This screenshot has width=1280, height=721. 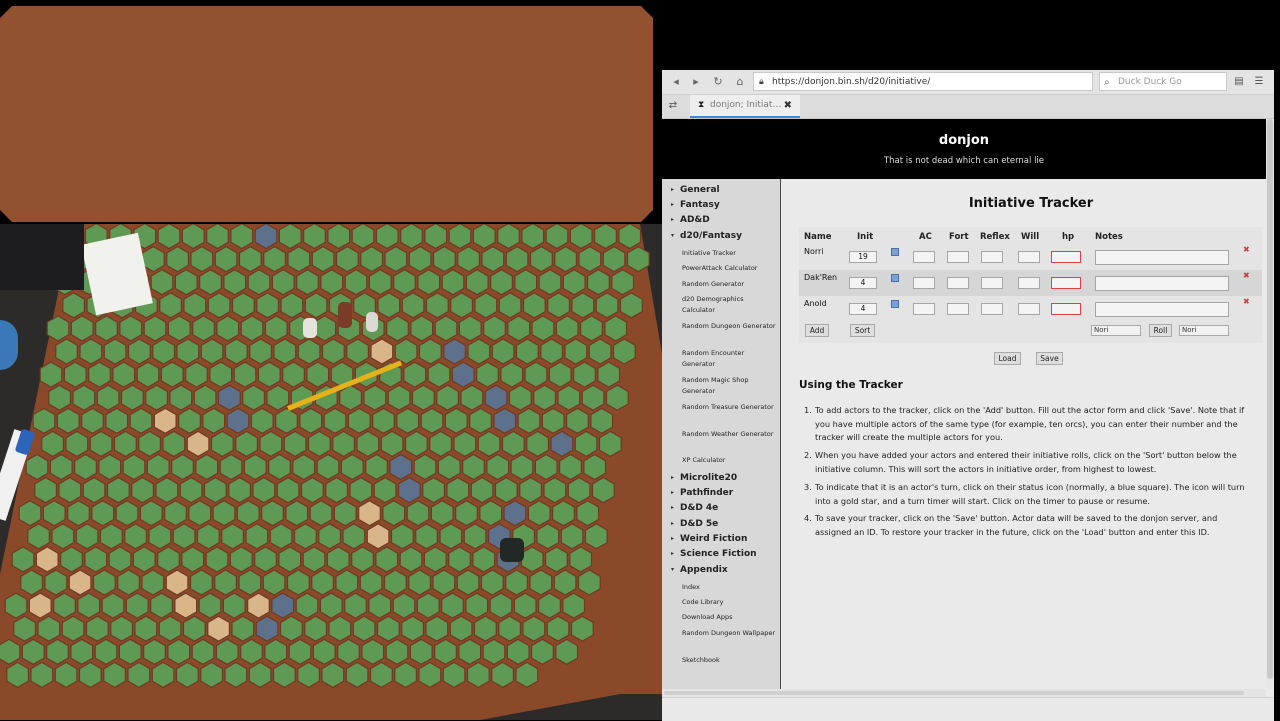 What do you see at coordinates (730, 460) in the screenshot?
I see `sidebar-link: XP Calculator` at bounding box center [730, 460].